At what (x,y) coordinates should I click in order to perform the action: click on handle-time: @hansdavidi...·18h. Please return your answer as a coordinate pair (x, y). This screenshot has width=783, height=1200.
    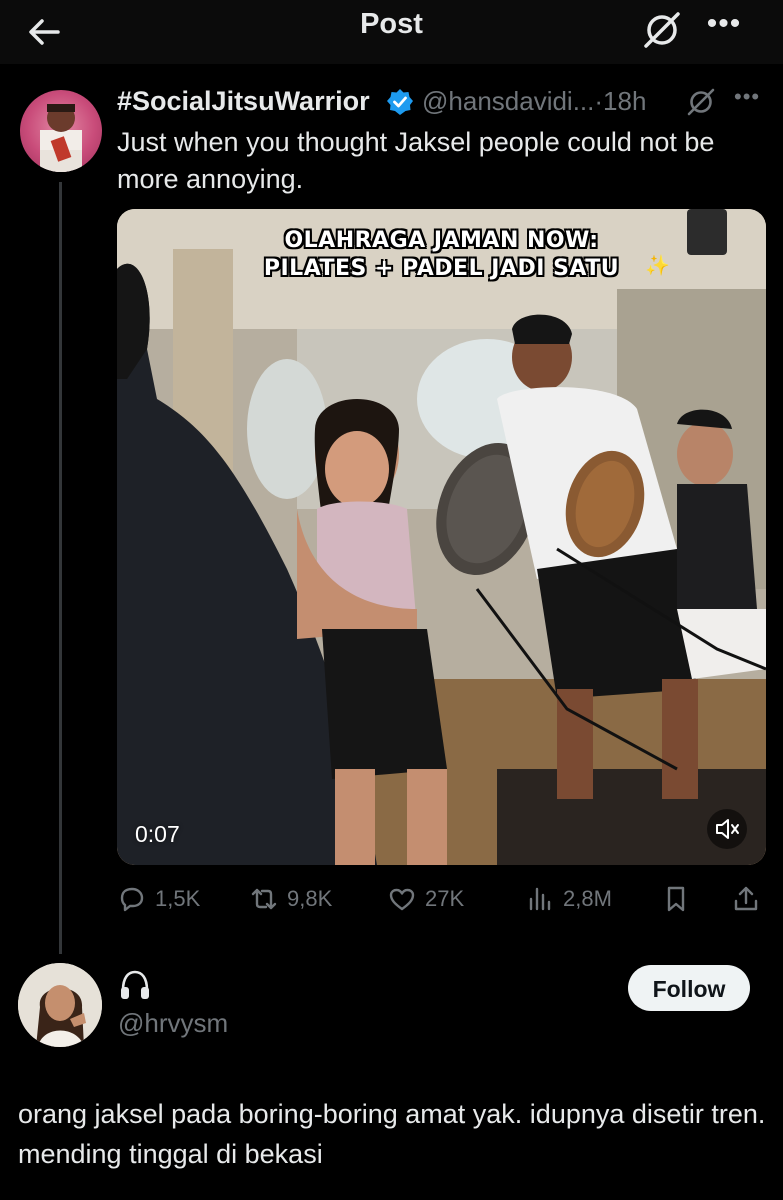
    Looking at the image, I should click on (534, 101).